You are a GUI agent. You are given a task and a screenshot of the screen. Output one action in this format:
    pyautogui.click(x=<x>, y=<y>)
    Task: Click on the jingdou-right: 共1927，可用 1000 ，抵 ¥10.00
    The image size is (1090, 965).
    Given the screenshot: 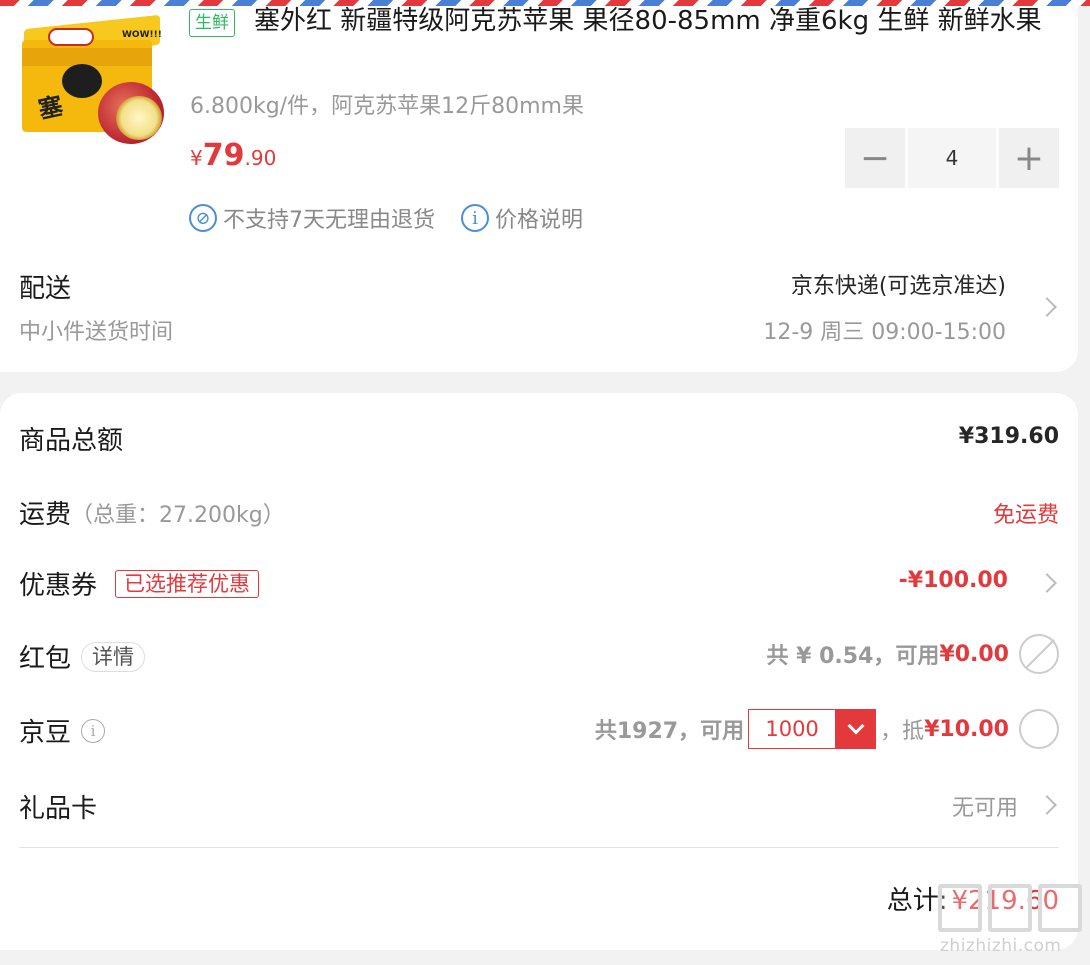 What is the action you would take?
    pyautogui.click(x=827, y=729)
    